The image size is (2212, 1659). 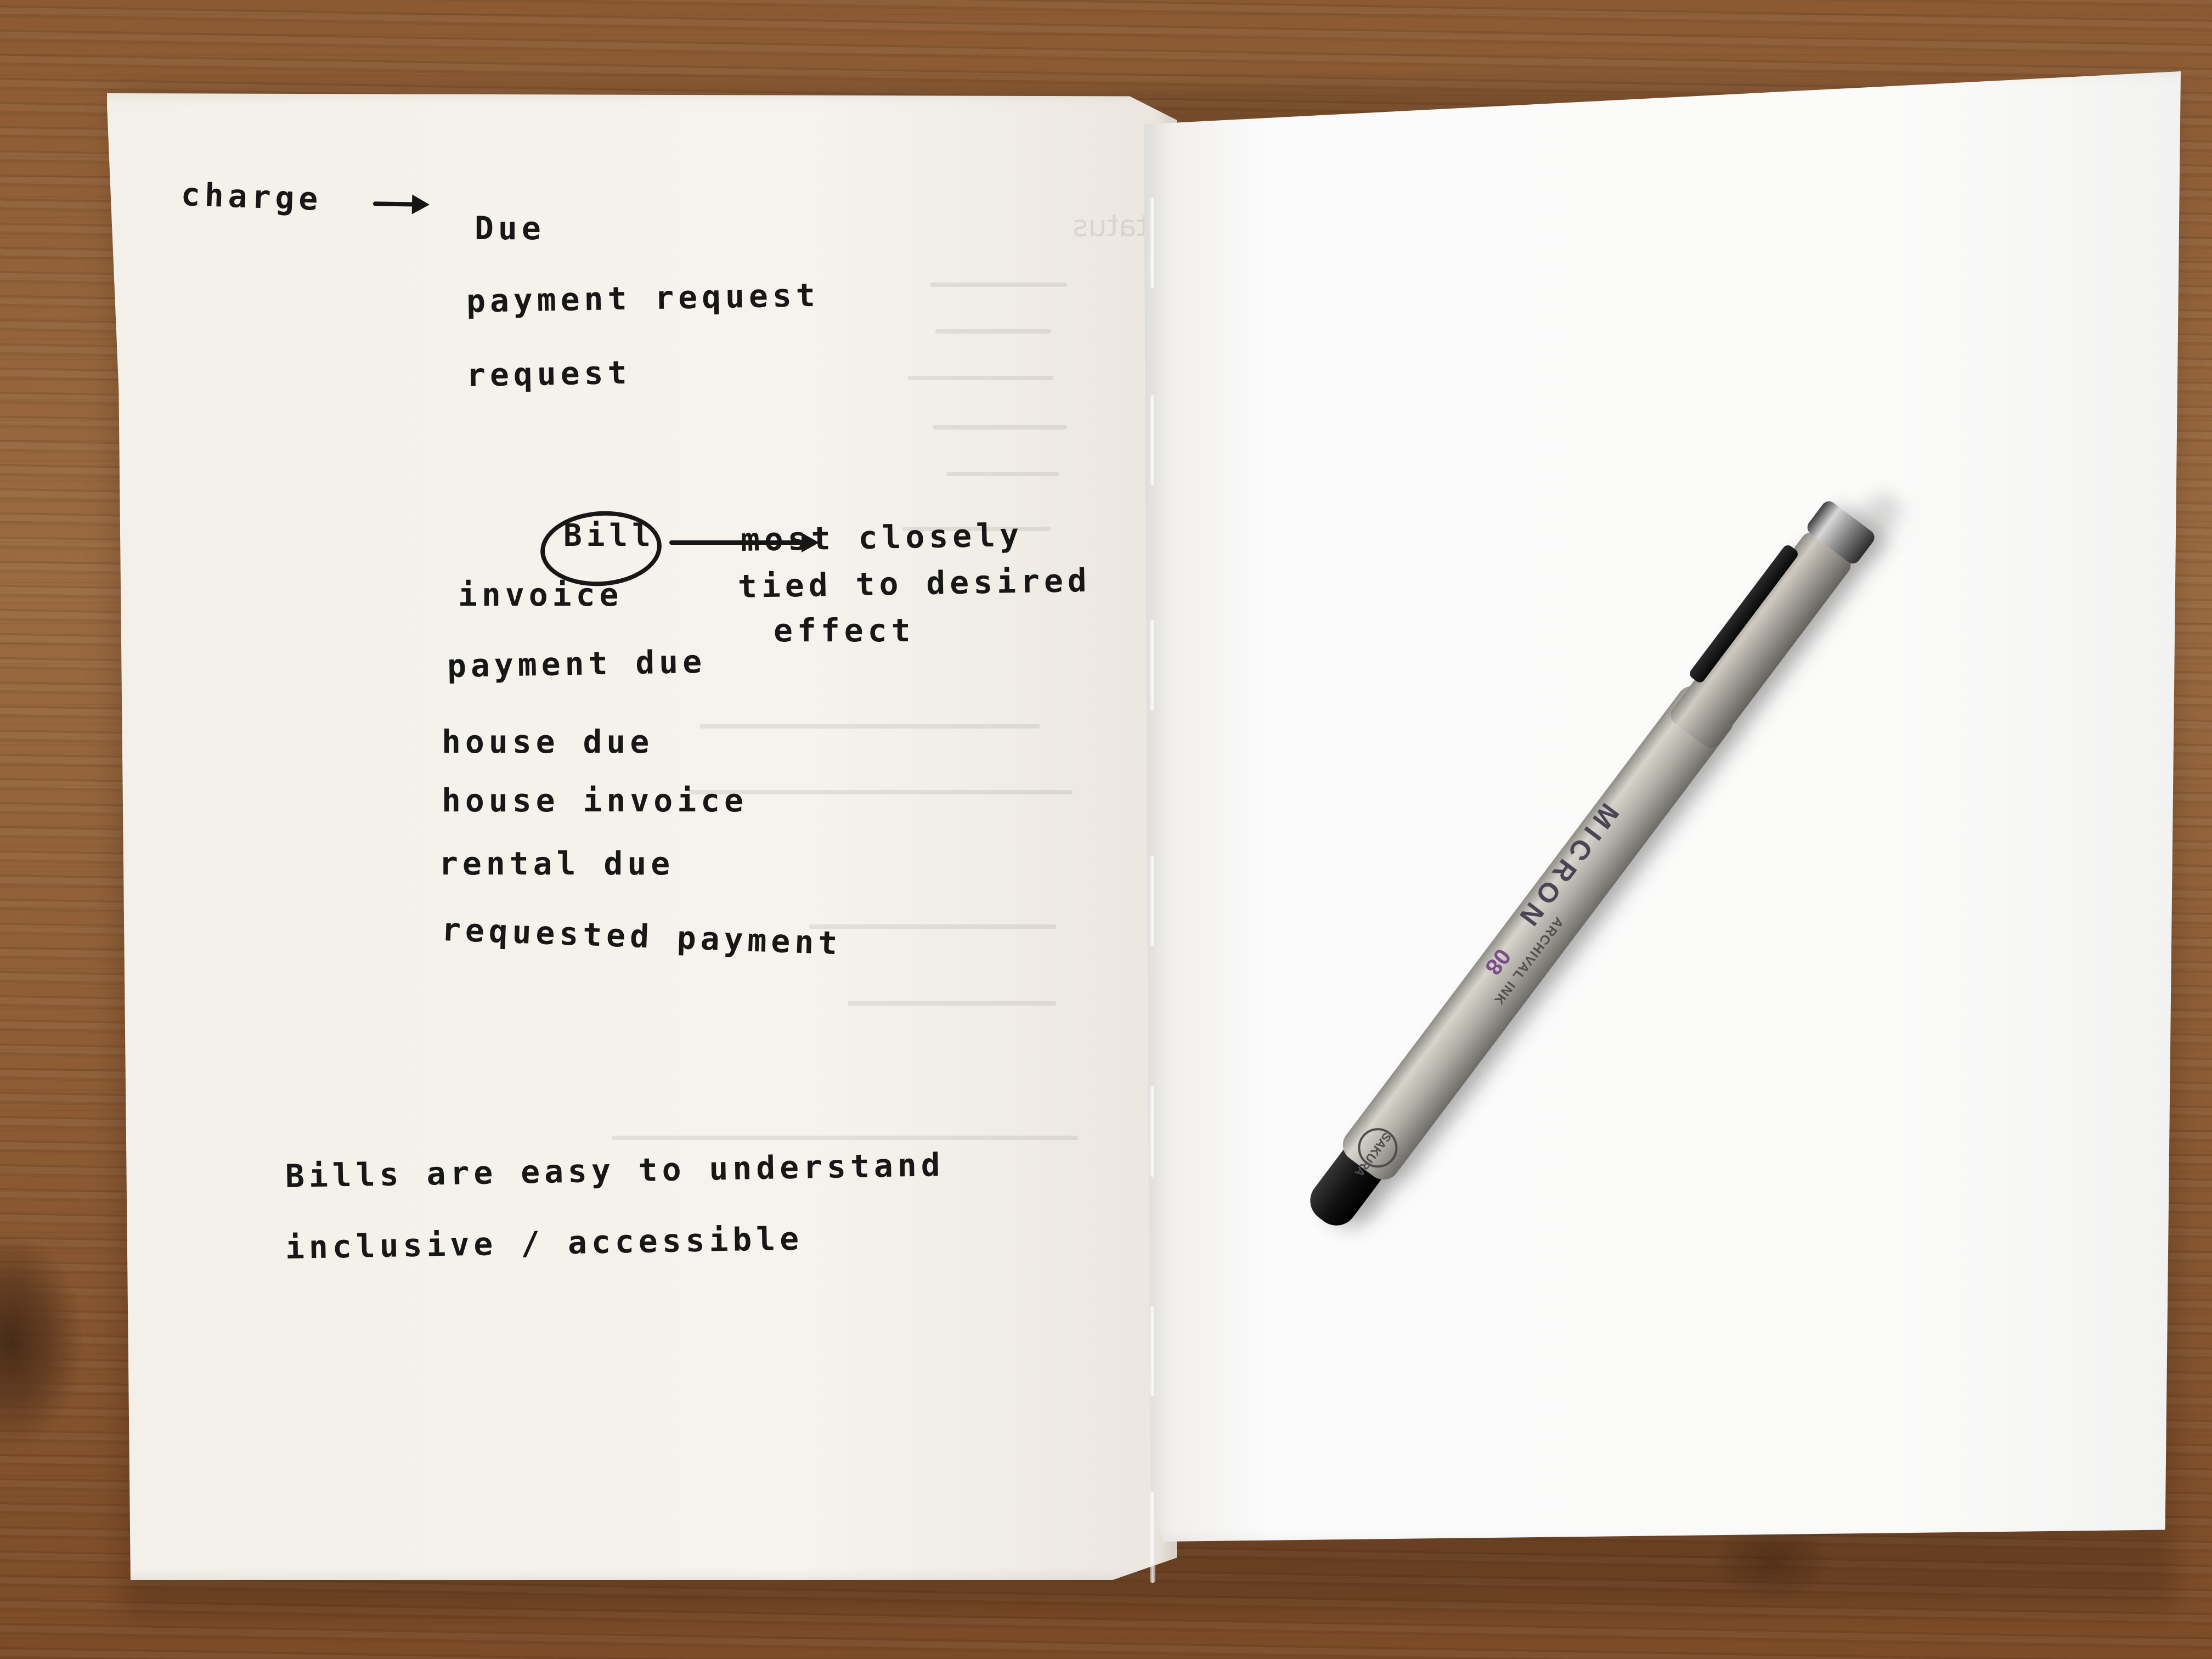 I want to click on note-payment-request: payment request, so click(x=643, y=298).